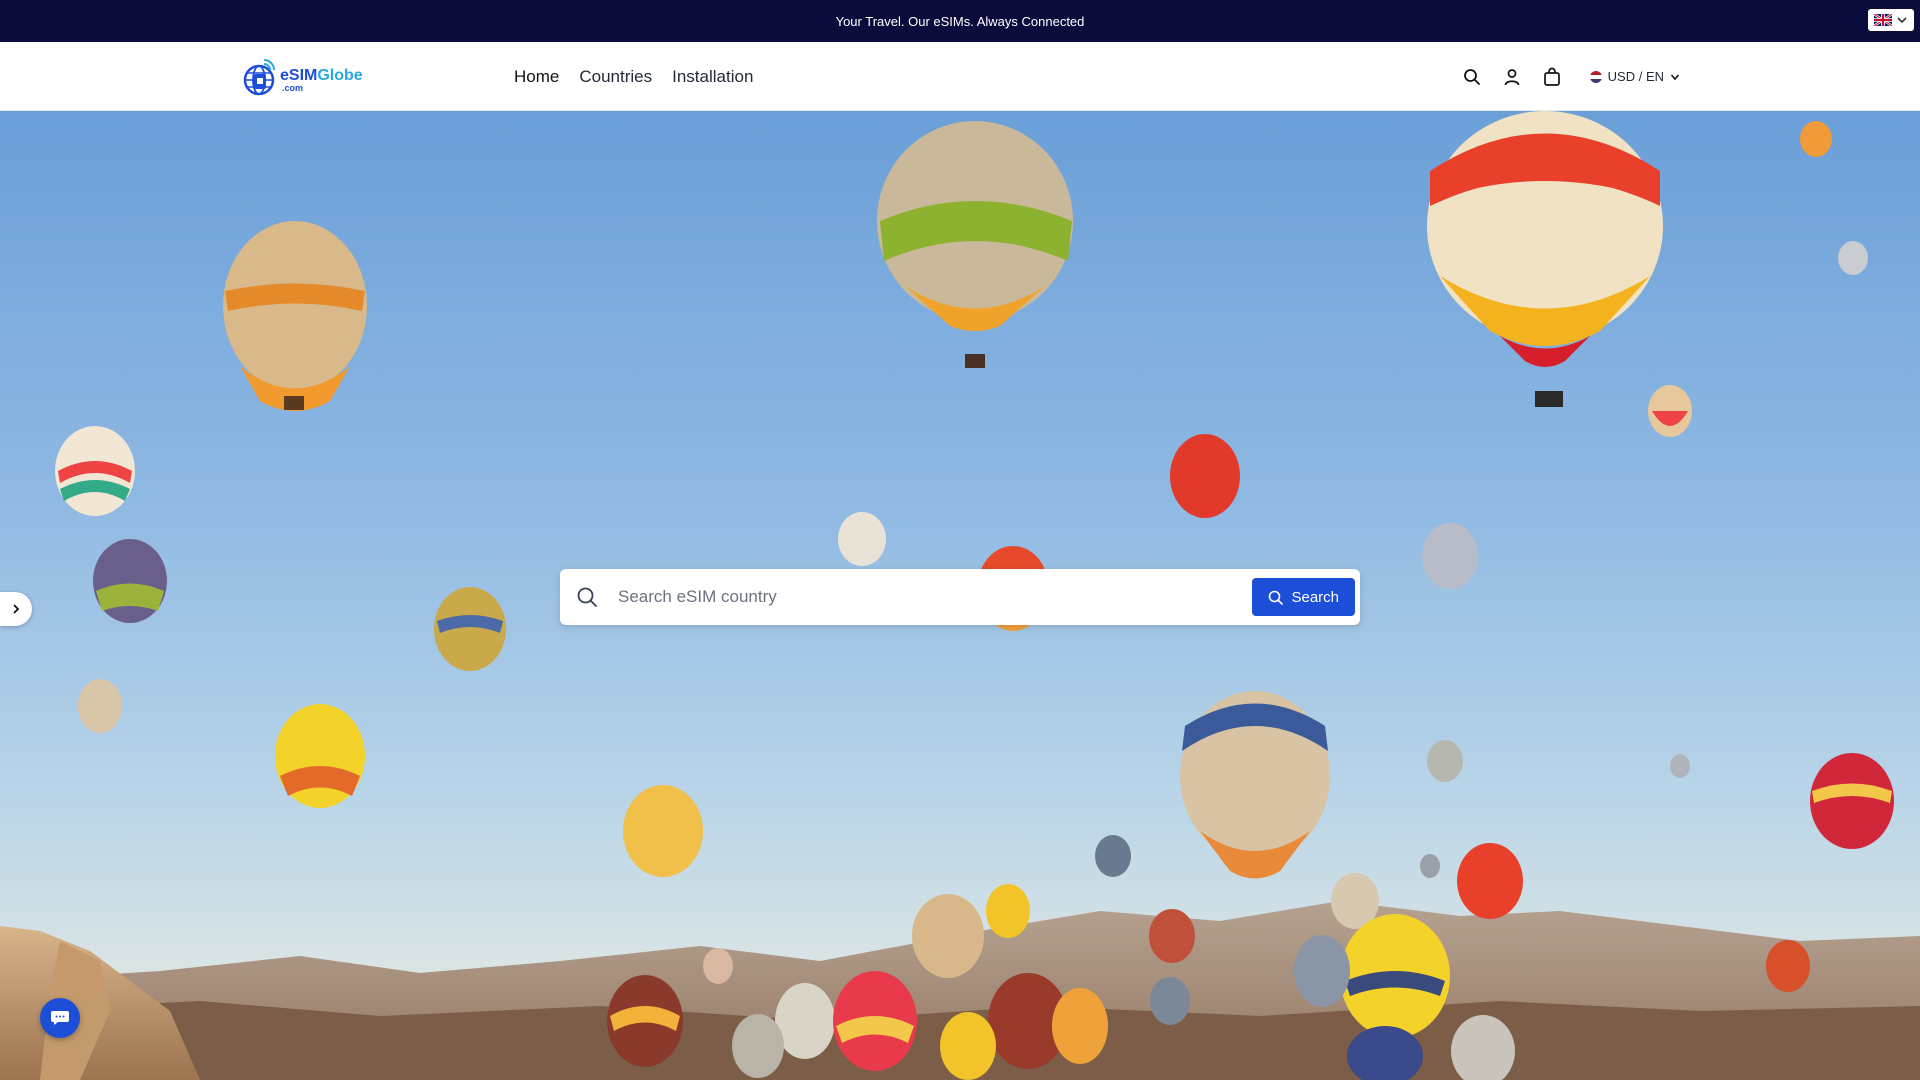 This screenshot has width=1920, height=1080. Describe the element at coordinates (1571, 76) in the screenshot. I see `header-tools: USD / EN` at that location.